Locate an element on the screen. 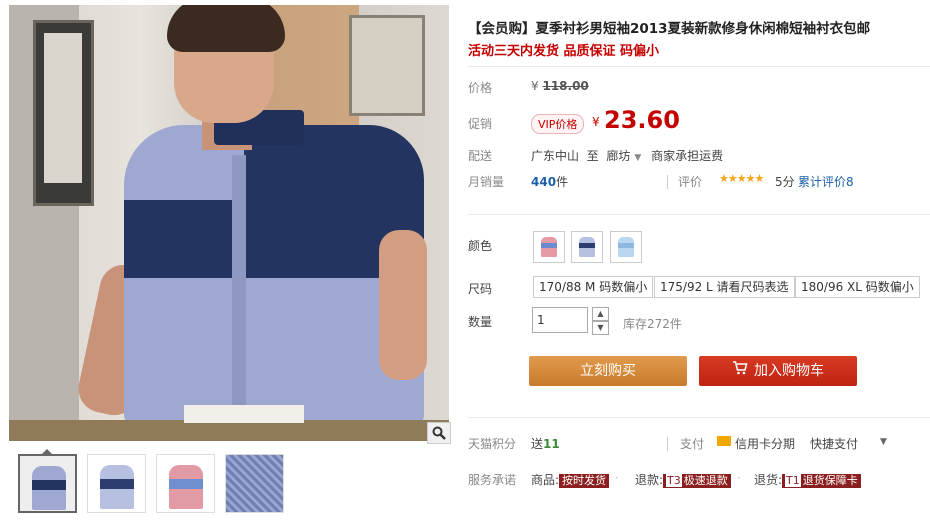  shipping-info: 广东中山 至 廊坊 ▼ 商家承担运费 is located at coordinates (627, 155).